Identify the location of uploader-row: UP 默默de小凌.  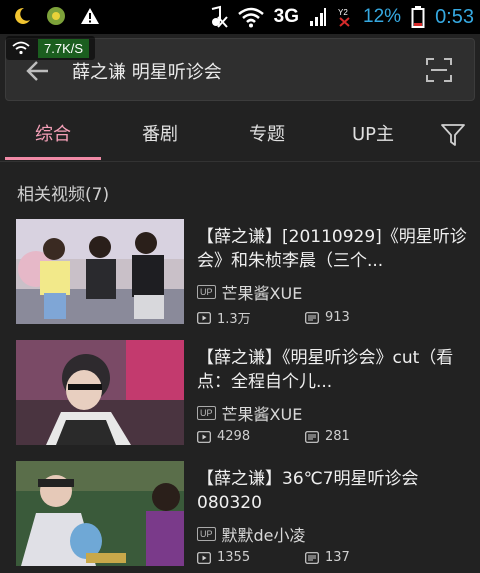
(251, 534).